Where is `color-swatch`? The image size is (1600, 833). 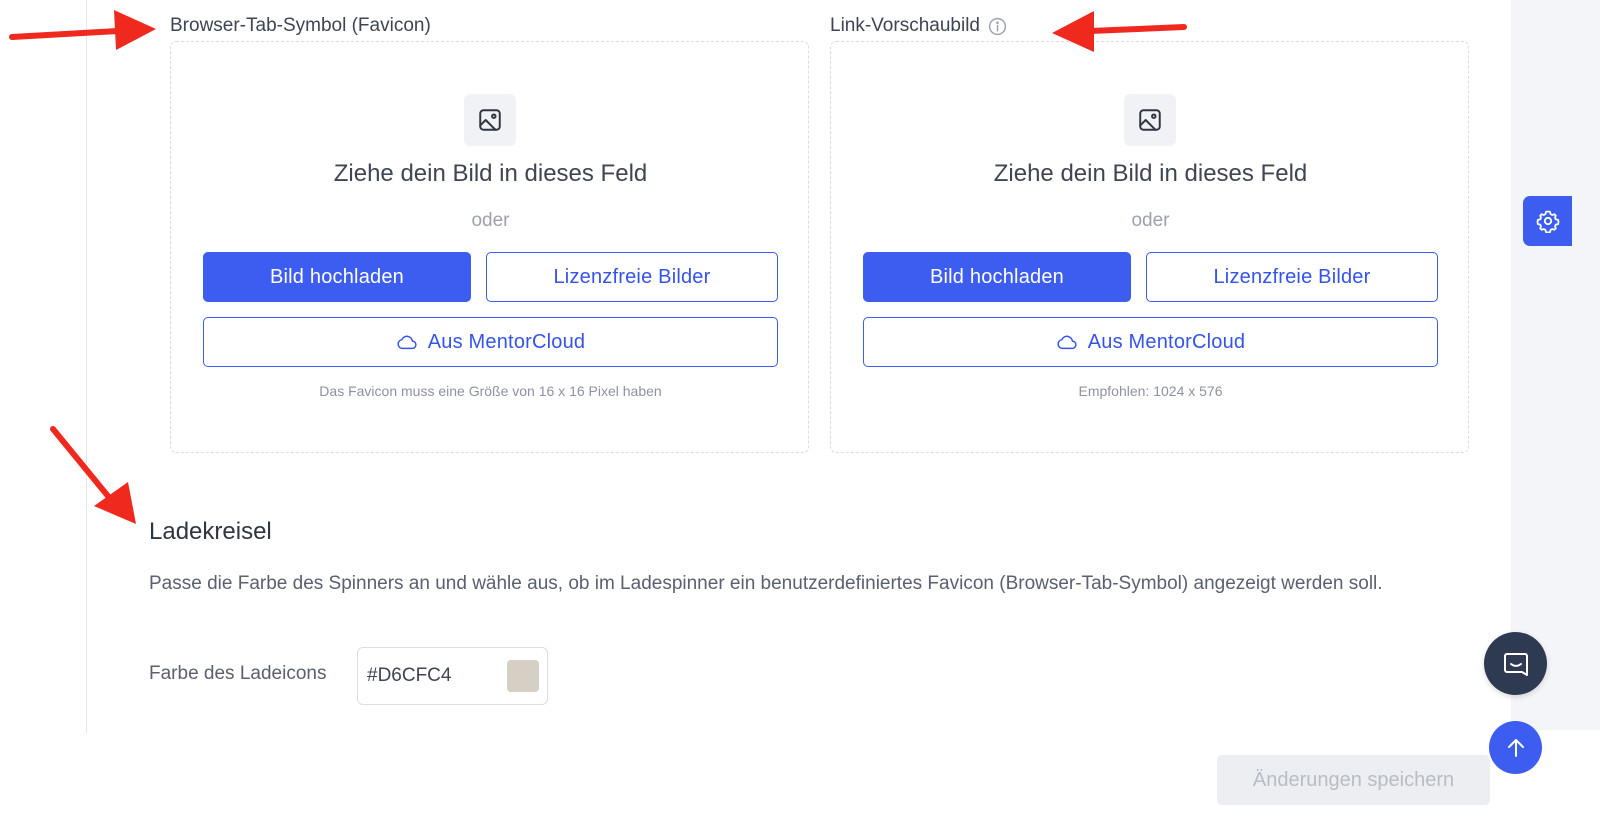
color-swatch is located at coordinates (523, 676).